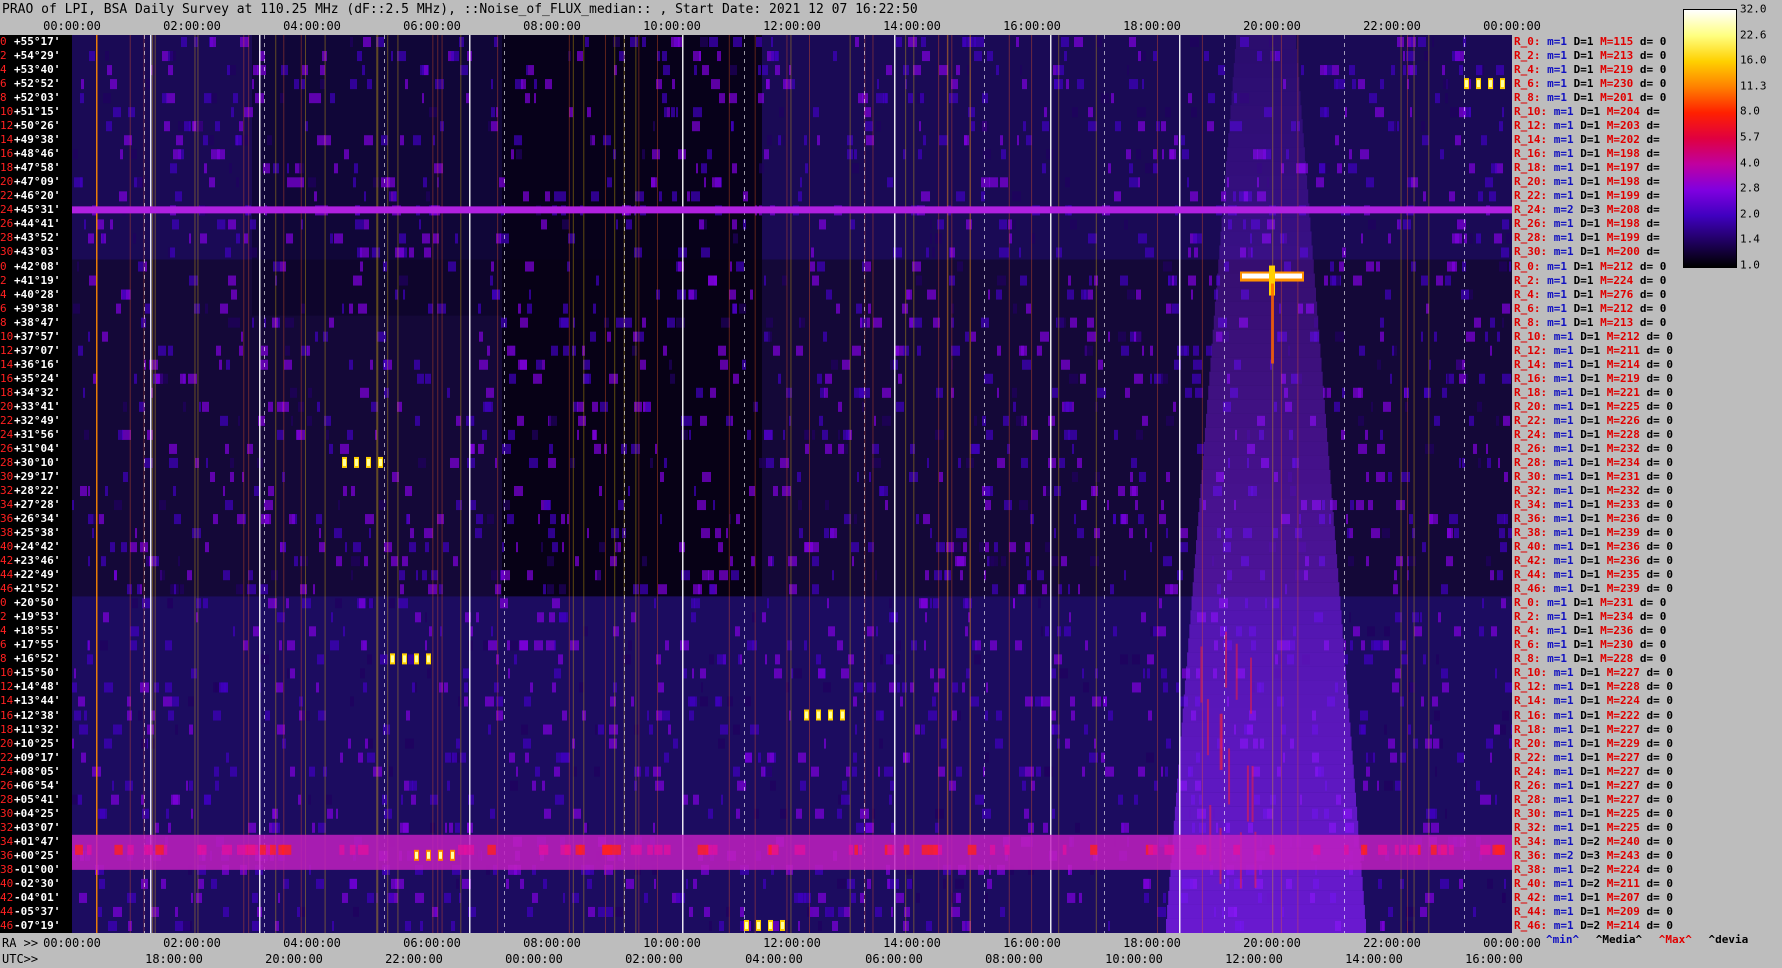 This screenshot has width=1782, height=968. What do you see at coordinates (1593, 856) in the screenshot?
I see `stat-row: R_36: m=2 D=3 M=243 d= 0` at bounding box center [1593, 856].